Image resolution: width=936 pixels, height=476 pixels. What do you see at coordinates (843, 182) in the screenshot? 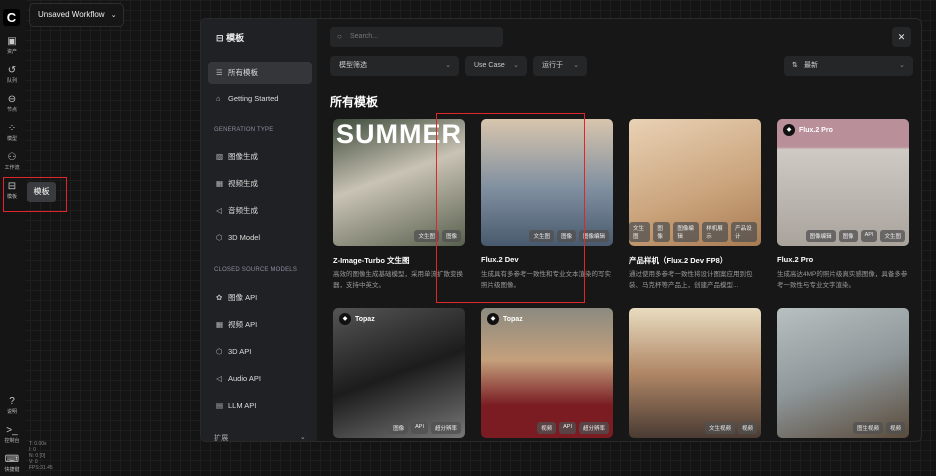
I see `template-thumbnail: ◆ Flux.2 Pro 图像编辑 图像 API 文生图` at bounding box center [843, 182].